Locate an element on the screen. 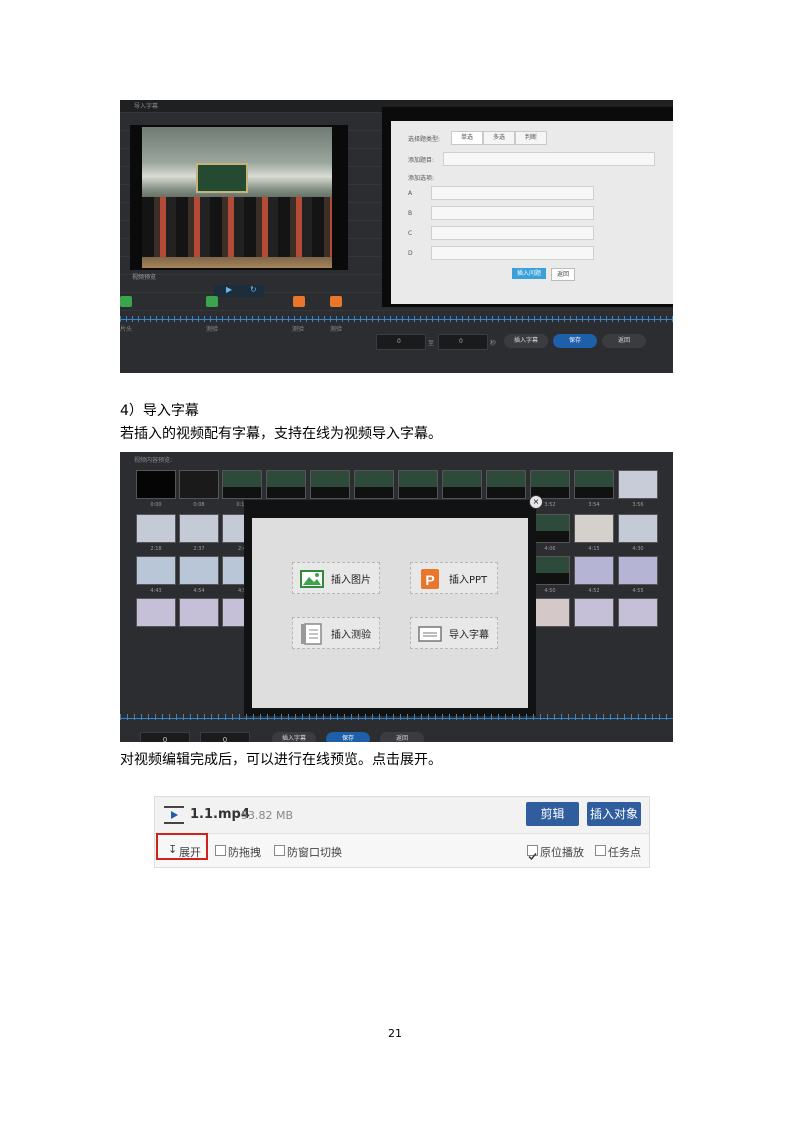  tab-true-false: 判断 is located at coordinates (531, 138).